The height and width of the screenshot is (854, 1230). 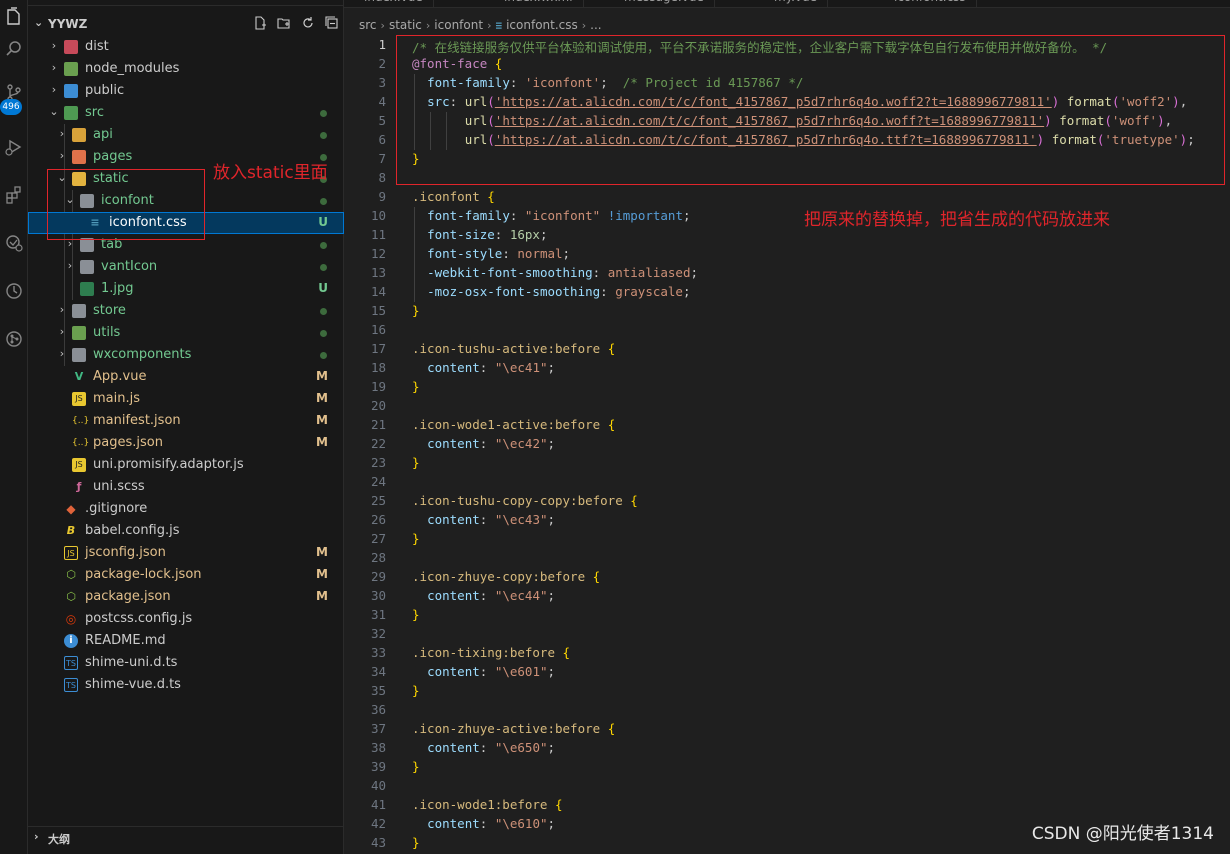 I want to click on tree-label: .gitignore, so click(x=116, y=508).